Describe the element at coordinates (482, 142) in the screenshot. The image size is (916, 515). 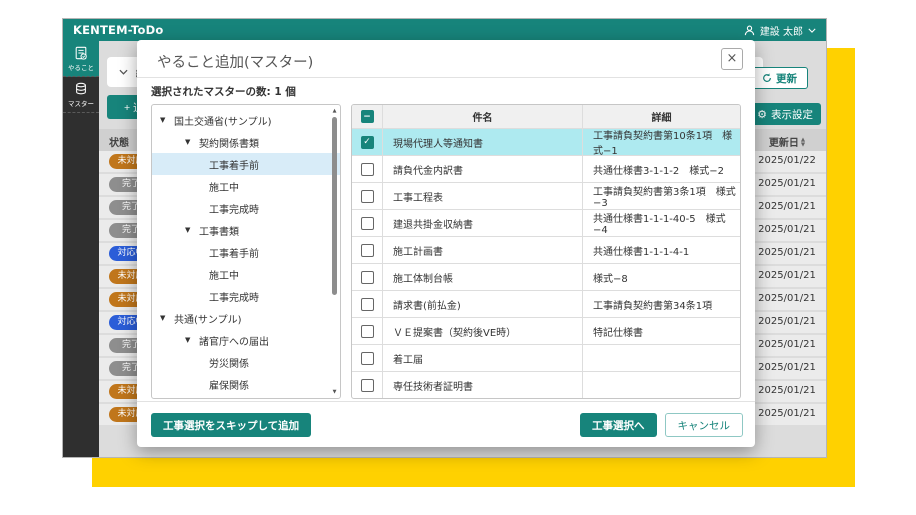
I see `document-subject: 現場代理人等通知書` at that location.